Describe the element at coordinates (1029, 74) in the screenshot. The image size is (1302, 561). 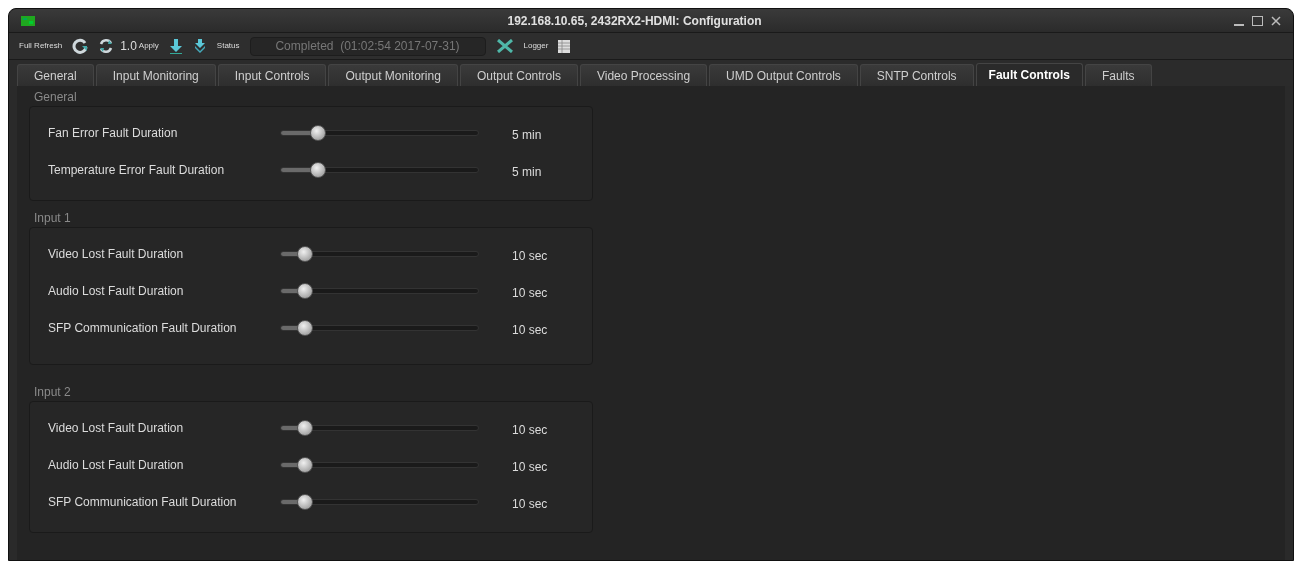
I see `tab: Fault Controls` at that location.